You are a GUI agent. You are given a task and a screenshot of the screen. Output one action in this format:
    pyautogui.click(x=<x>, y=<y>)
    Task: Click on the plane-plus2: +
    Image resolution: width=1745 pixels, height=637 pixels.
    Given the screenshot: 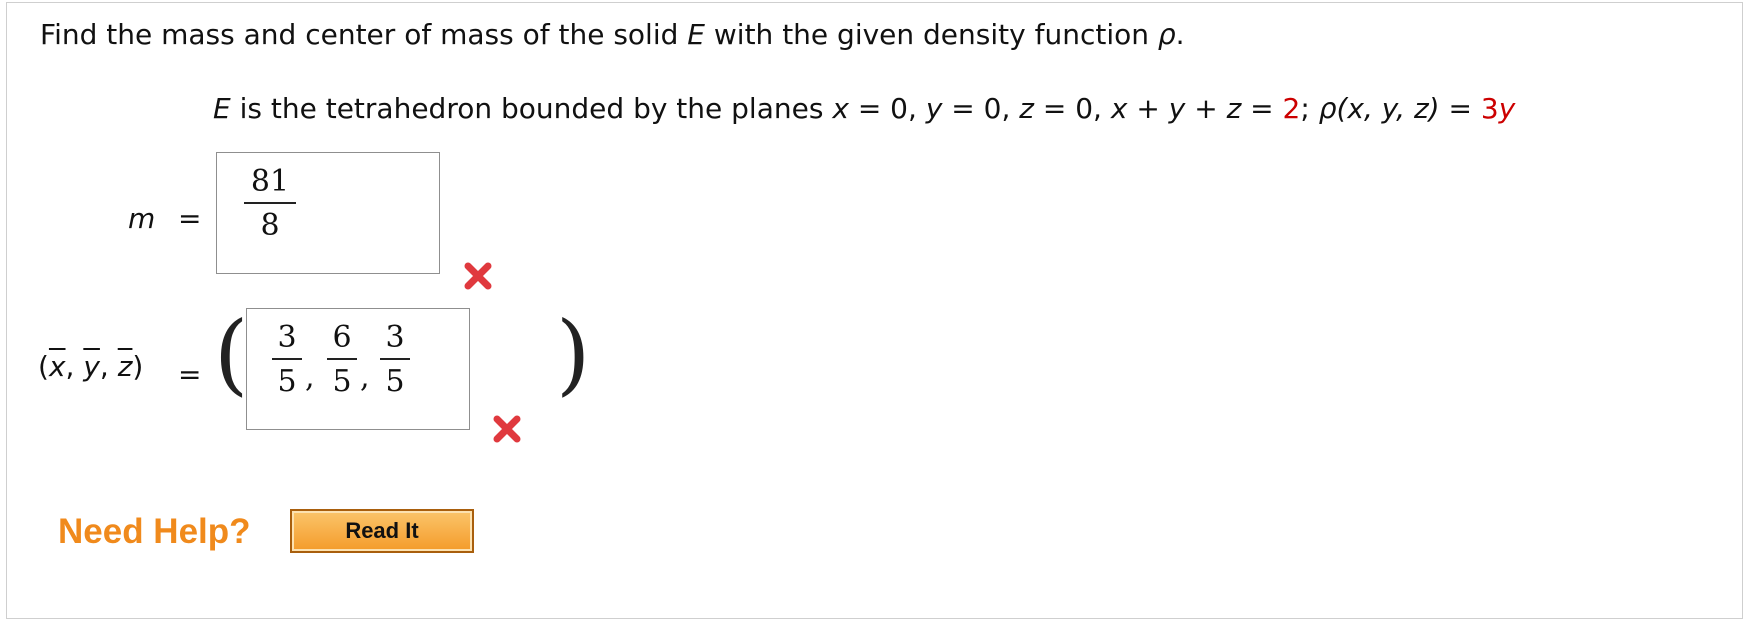 What is the action you would take?
    pyautogui.click(x=1206, y=108)
    